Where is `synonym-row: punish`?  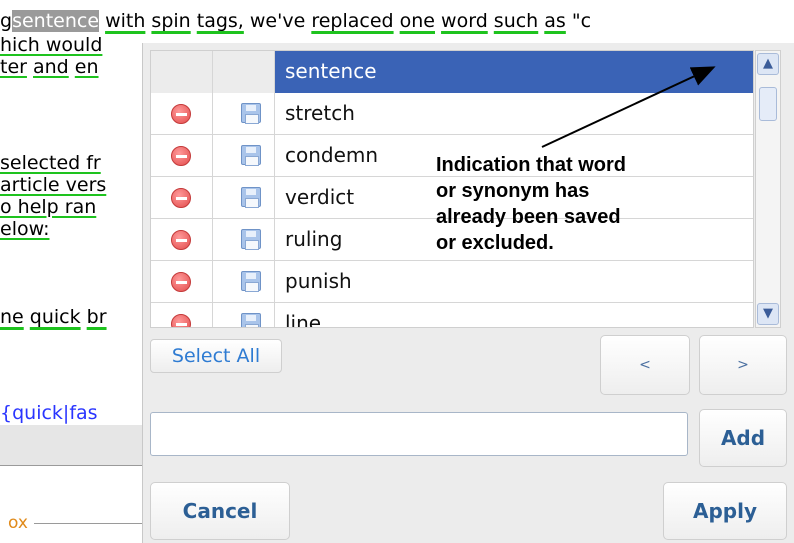 synonym-row: punish is located at coordinates (452, 282).